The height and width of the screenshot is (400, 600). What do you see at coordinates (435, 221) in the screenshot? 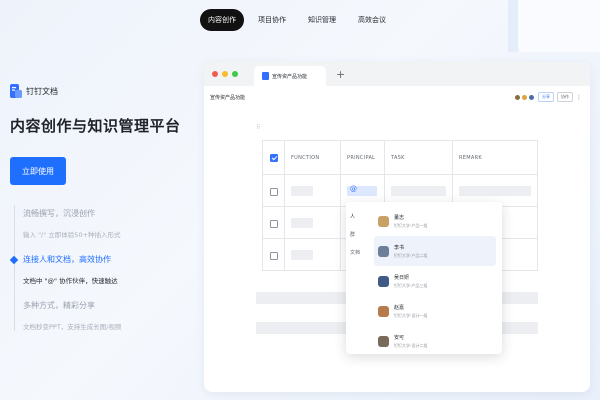
I see `mention-option: 董志 钉钉大学-产品一组` at bounding box center [435, 221].